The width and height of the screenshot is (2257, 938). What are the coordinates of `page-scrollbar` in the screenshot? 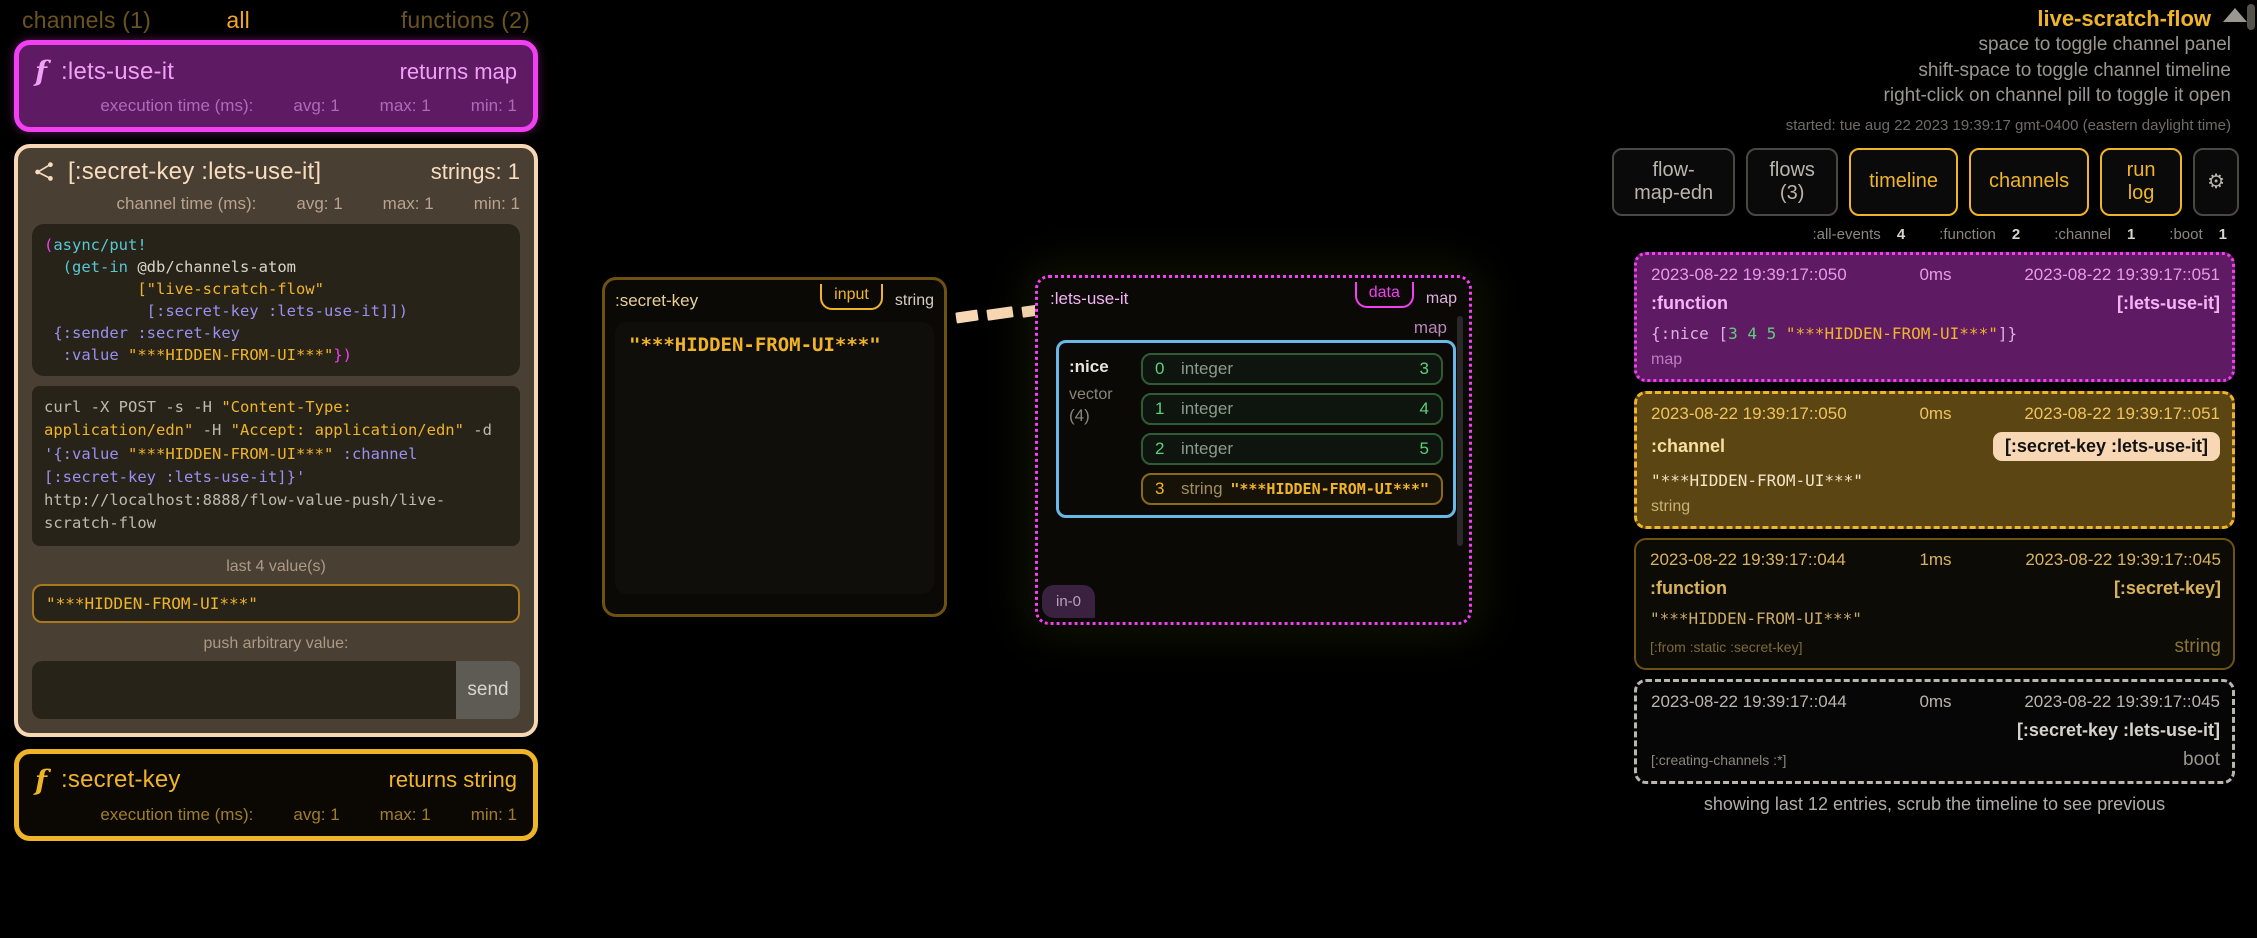 It's located at (2251, 17).